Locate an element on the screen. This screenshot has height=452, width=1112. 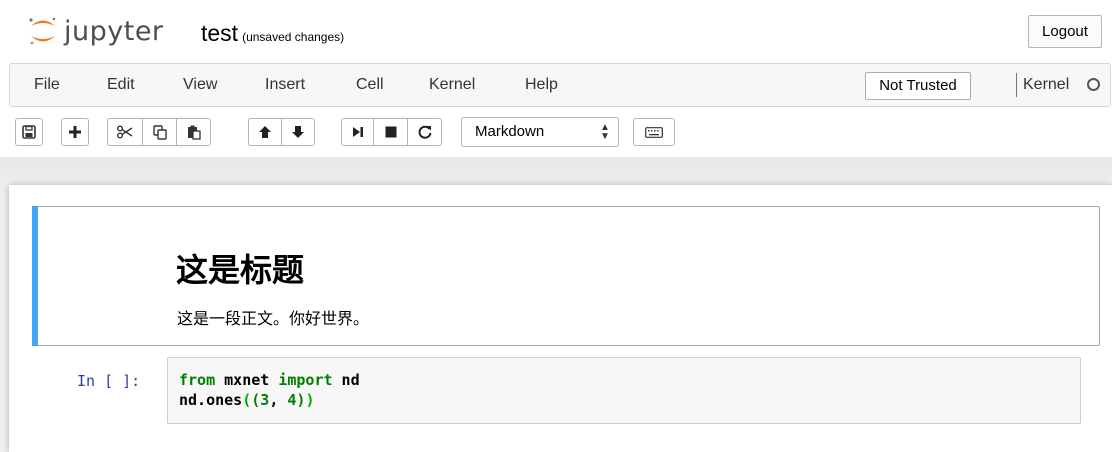
refresh-icon is located at coordinates (424, 132).